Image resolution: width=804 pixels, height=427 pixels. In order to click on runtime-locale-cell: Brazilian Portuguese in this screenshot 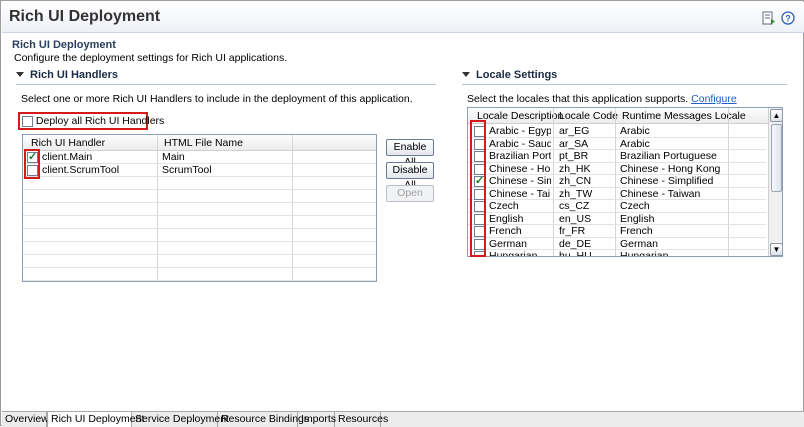, I will do `click(668, 156)`.